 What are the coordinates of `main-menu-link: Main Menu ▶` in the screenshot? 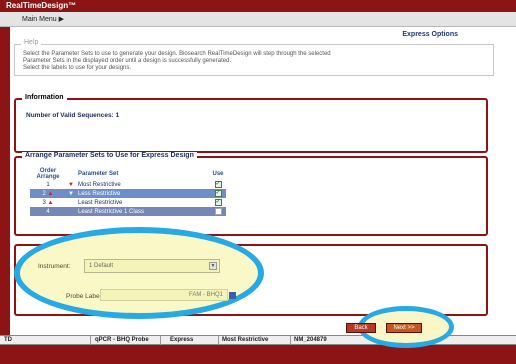 It's located at (43, 19).